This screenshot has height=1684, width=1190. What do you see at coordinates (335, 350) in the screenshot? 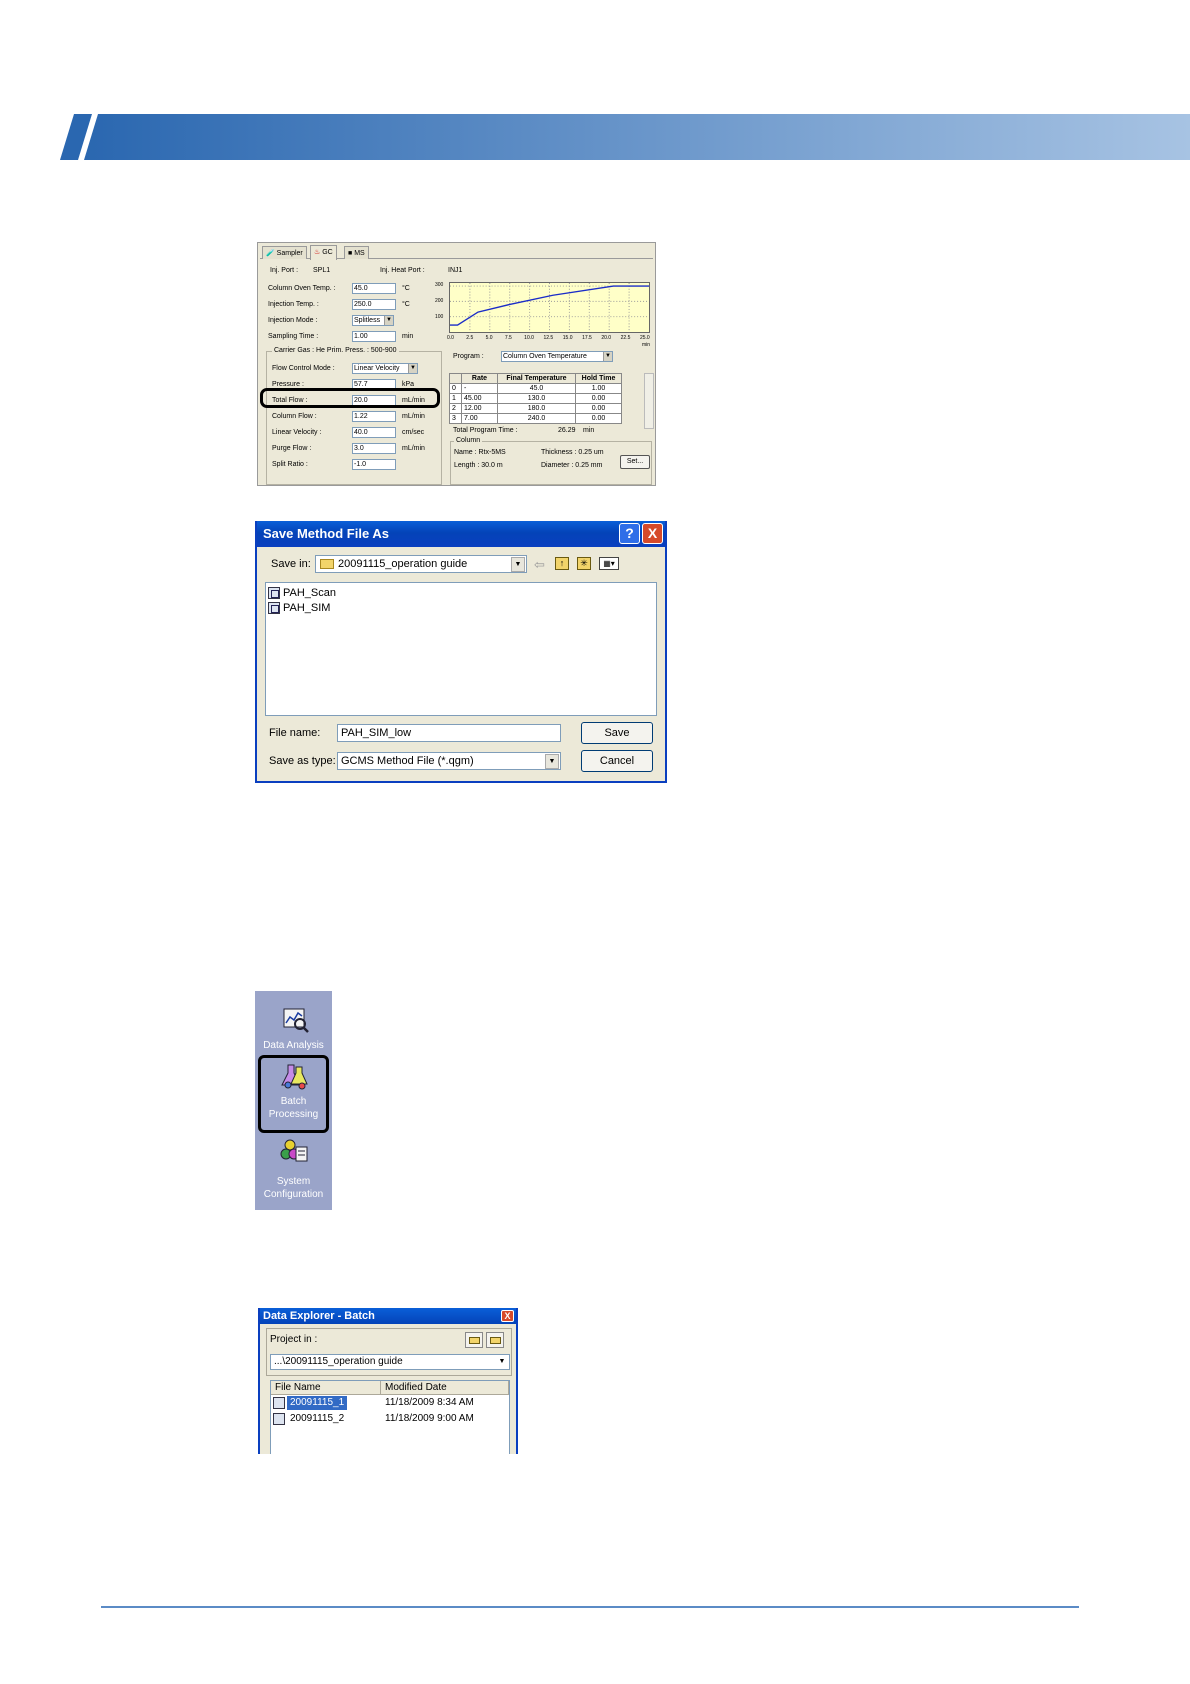
I see `carrier-gas-label: Carrier Gas : He Prim. Press. : 500-900` at bounding box center [335, 350].